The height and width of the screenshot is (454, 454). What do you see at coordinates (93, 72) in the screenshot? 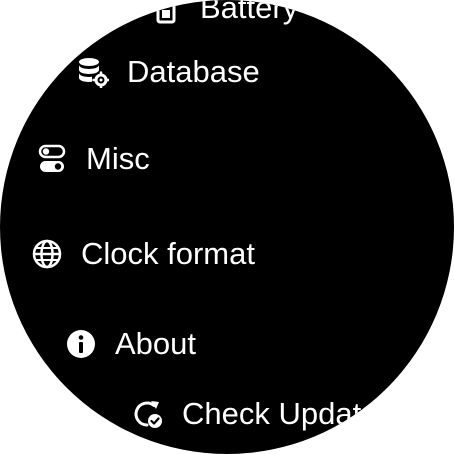
I see `database-settings-icon` at bounding box center [93, 72].